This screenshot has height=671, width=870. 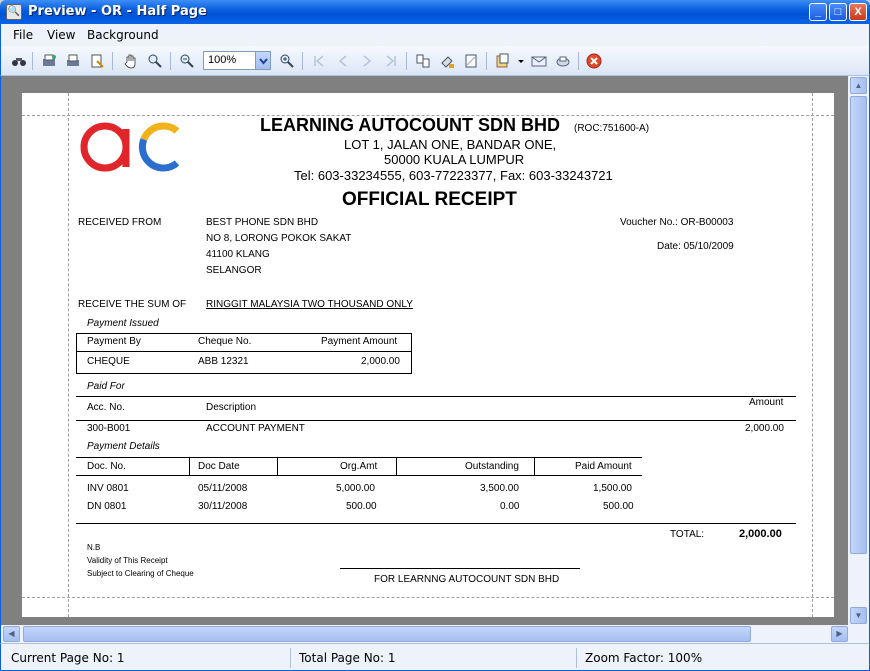 What do you see at coordinates (123, 323) in the screenshot?
I see `payment-issued-title: Payment Issued` at bounding box center [123, 323].